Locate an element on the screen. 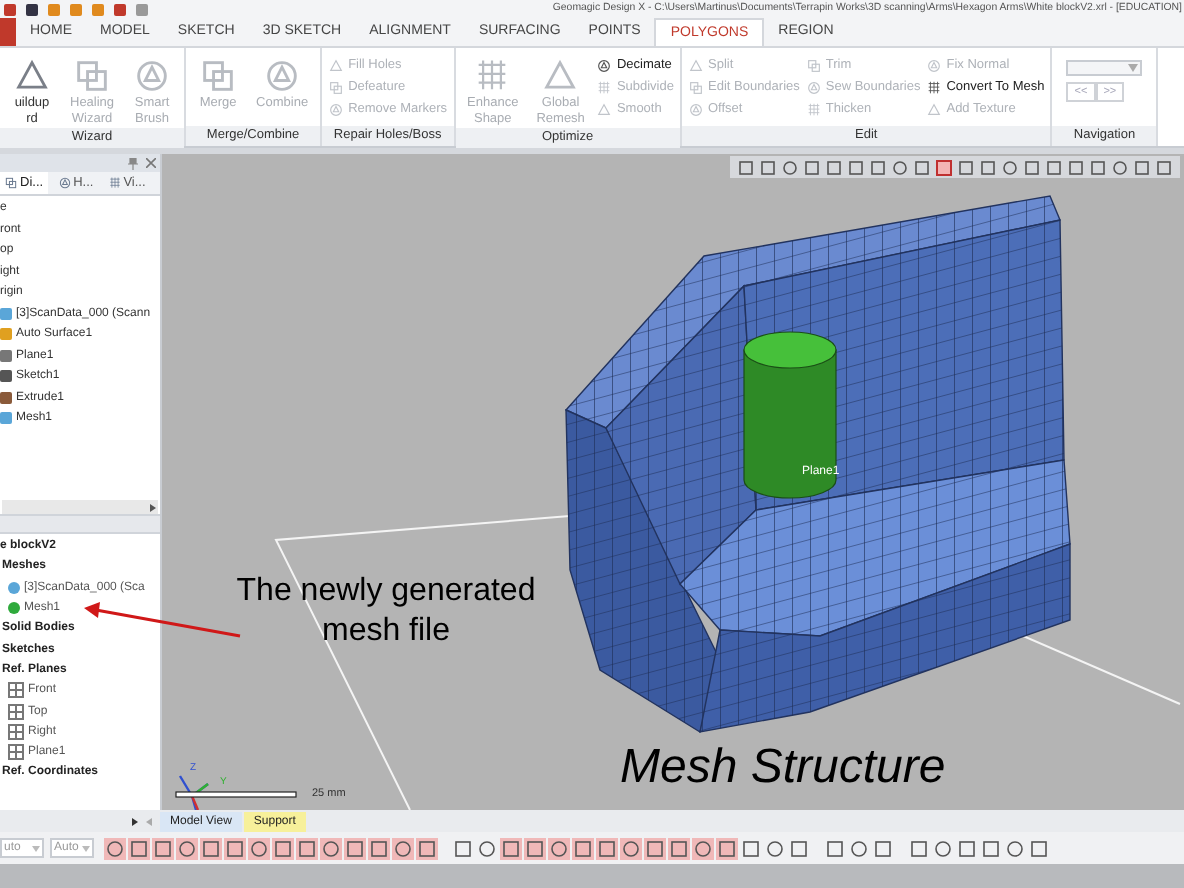 The width and height of the screenshot is (1184, 888). callout-text: The newly generated mesh file is located at coordinates (386, 612).